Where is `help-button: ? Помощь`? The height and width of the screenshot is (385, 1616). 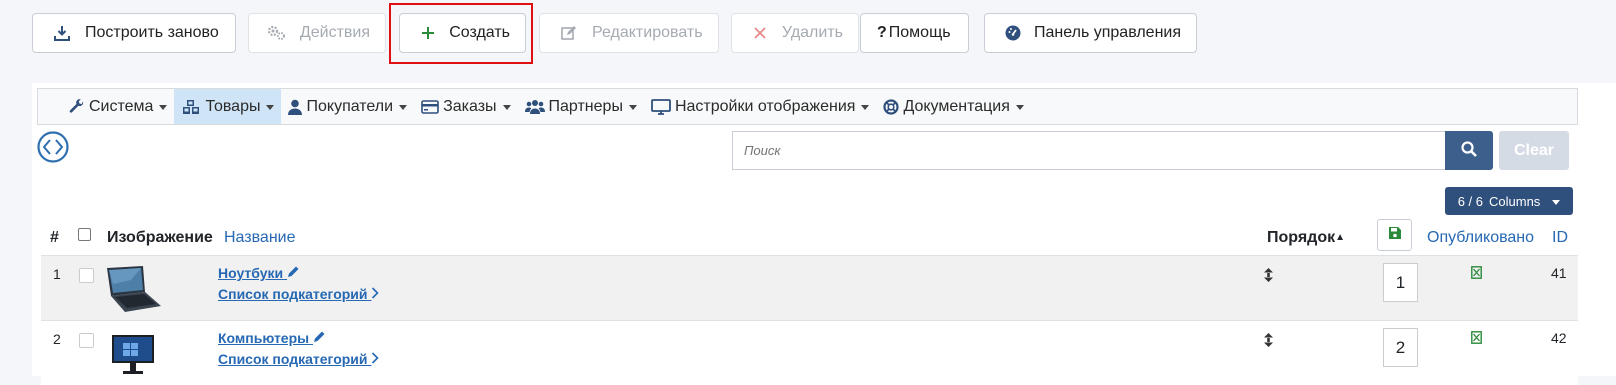
help-button: ? Помощь is located at coordinates (914, 33).